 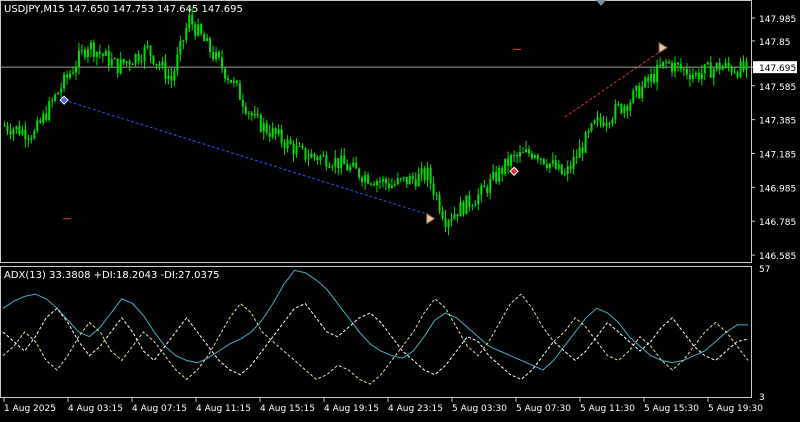 What do you see at coordinates (777, 189) in the screenshot?
I see `price-tick-label: 146.985` at bounding box center [777, 189].